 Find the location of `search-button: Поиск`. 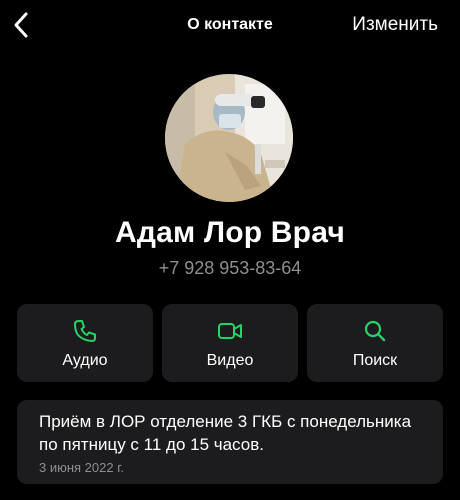

search-button: Поиск is located at coordinates (375, 343).